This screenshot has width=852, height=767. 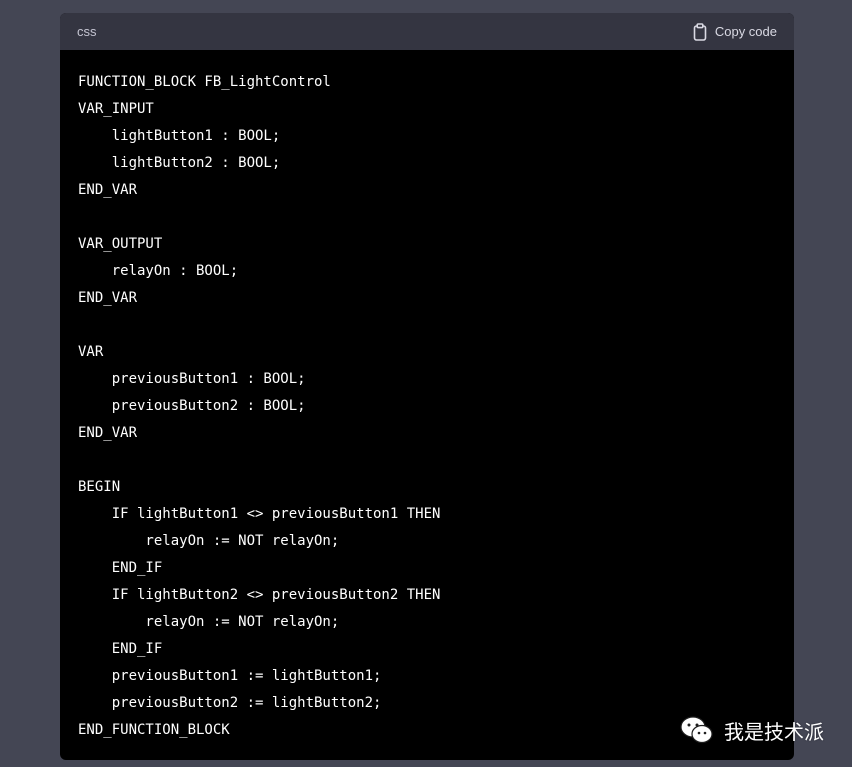 What do you see at coordinates (192, 406) in the screenshot?
I see `code-line: previousButton2 : BOOL;` at bounding box center [192, 406].